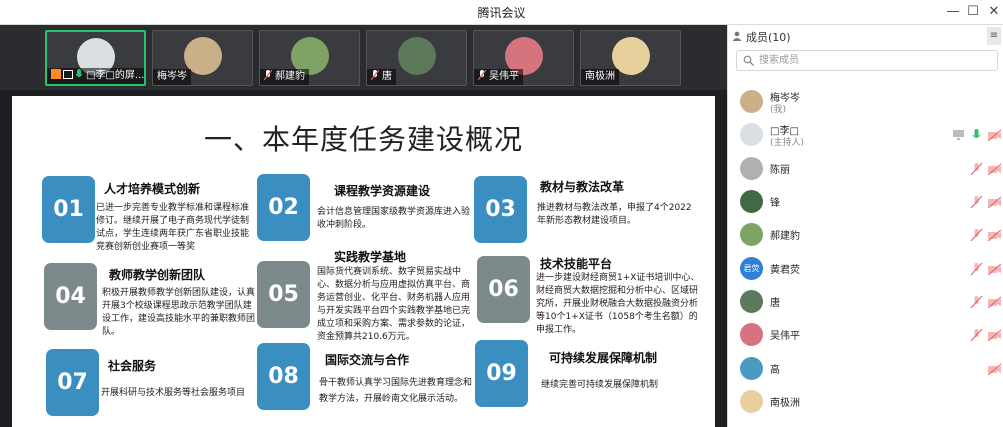 The image size is (1003, 427). Describe the element at coordinates (973, 12) in the screenshot. I see `maximize-button: ☐` at that location.